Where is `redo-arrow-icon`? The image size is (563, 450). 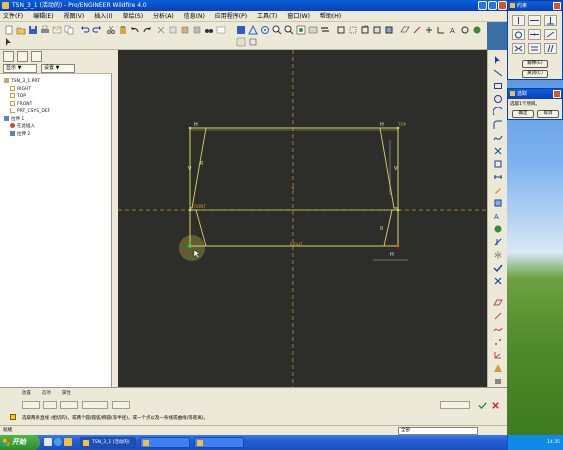
redo-arrow-icon is located at coordinates (147, 30).